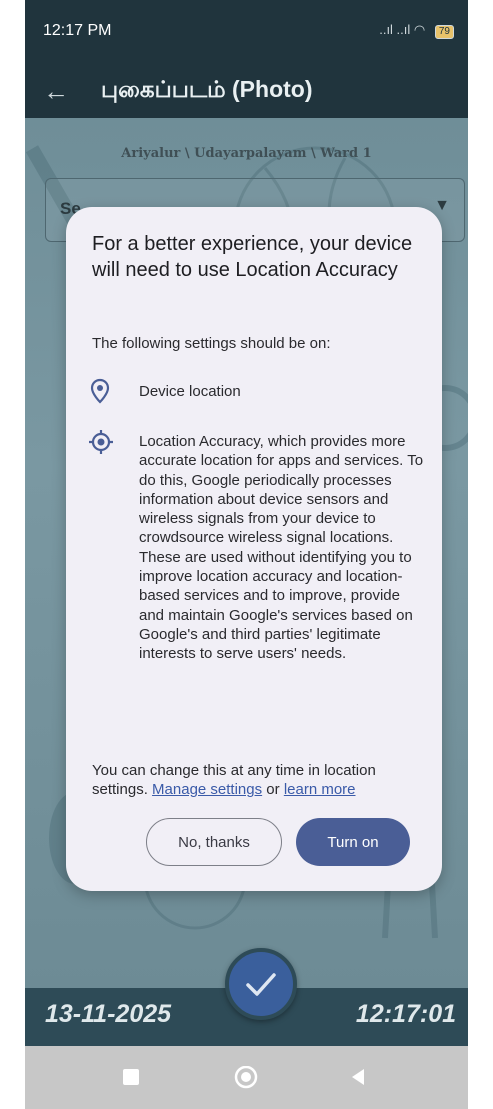 The image size is (493, 1109). Describe the element at coordinates (214, 842) in the screenshot. I see `no-thanks-button: No, thanks` at that location.